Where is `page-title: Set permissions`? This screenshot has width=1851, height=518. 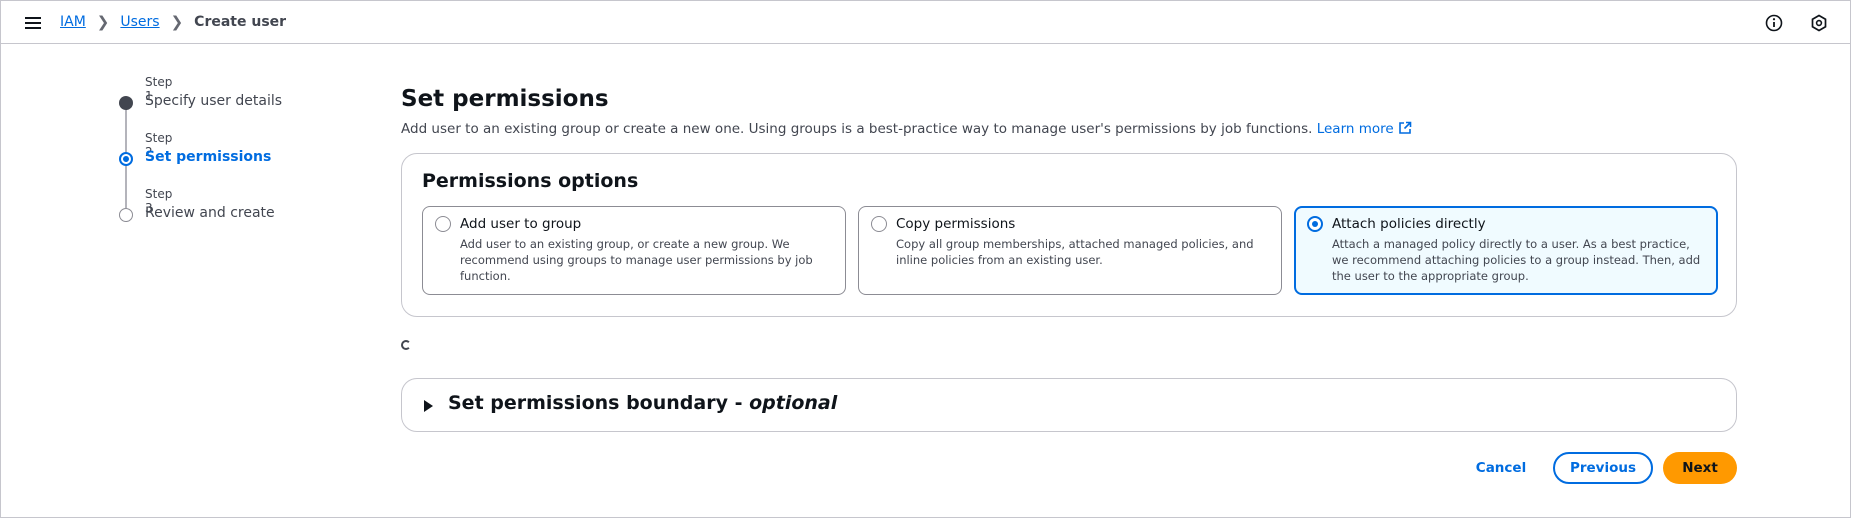 page-title: Set permissions is located at coordinates (505, 99).